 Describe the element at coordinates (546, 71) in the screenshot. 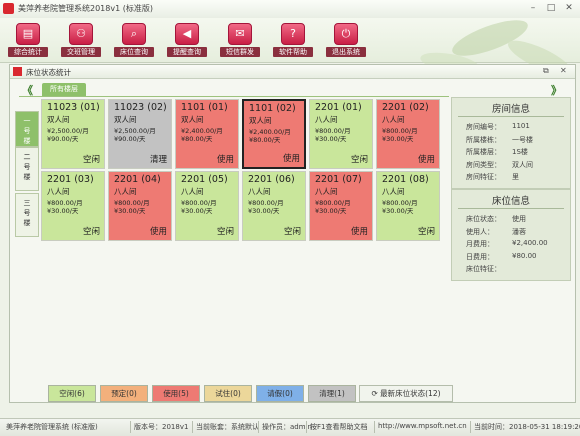

I see `restore-button: ⧉` at that location.